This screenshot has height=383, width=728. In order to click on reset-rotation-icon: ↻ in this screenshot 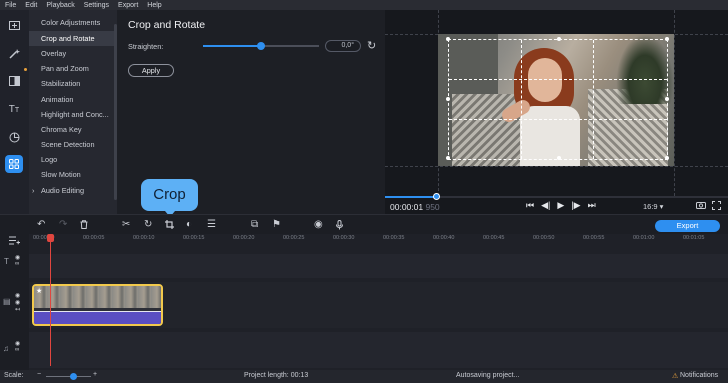, I will do `click(371, 45)`.